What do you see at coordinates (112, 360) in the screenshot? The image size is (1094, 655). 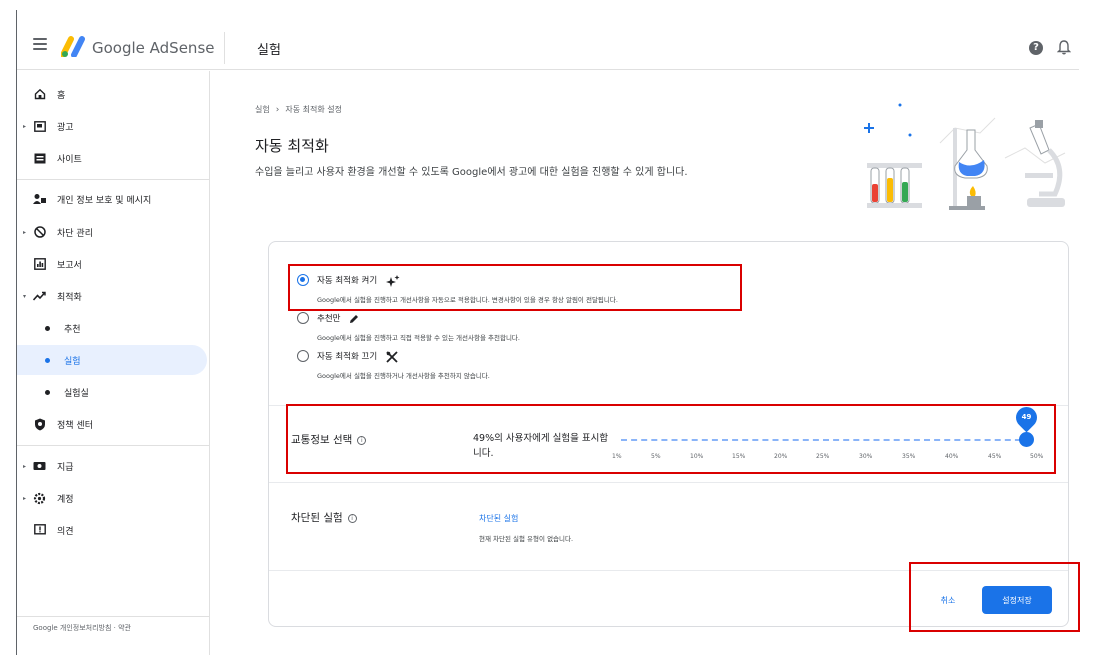 I see `sidebar-item-experiments: 실험` at bounding box center [112, 360].